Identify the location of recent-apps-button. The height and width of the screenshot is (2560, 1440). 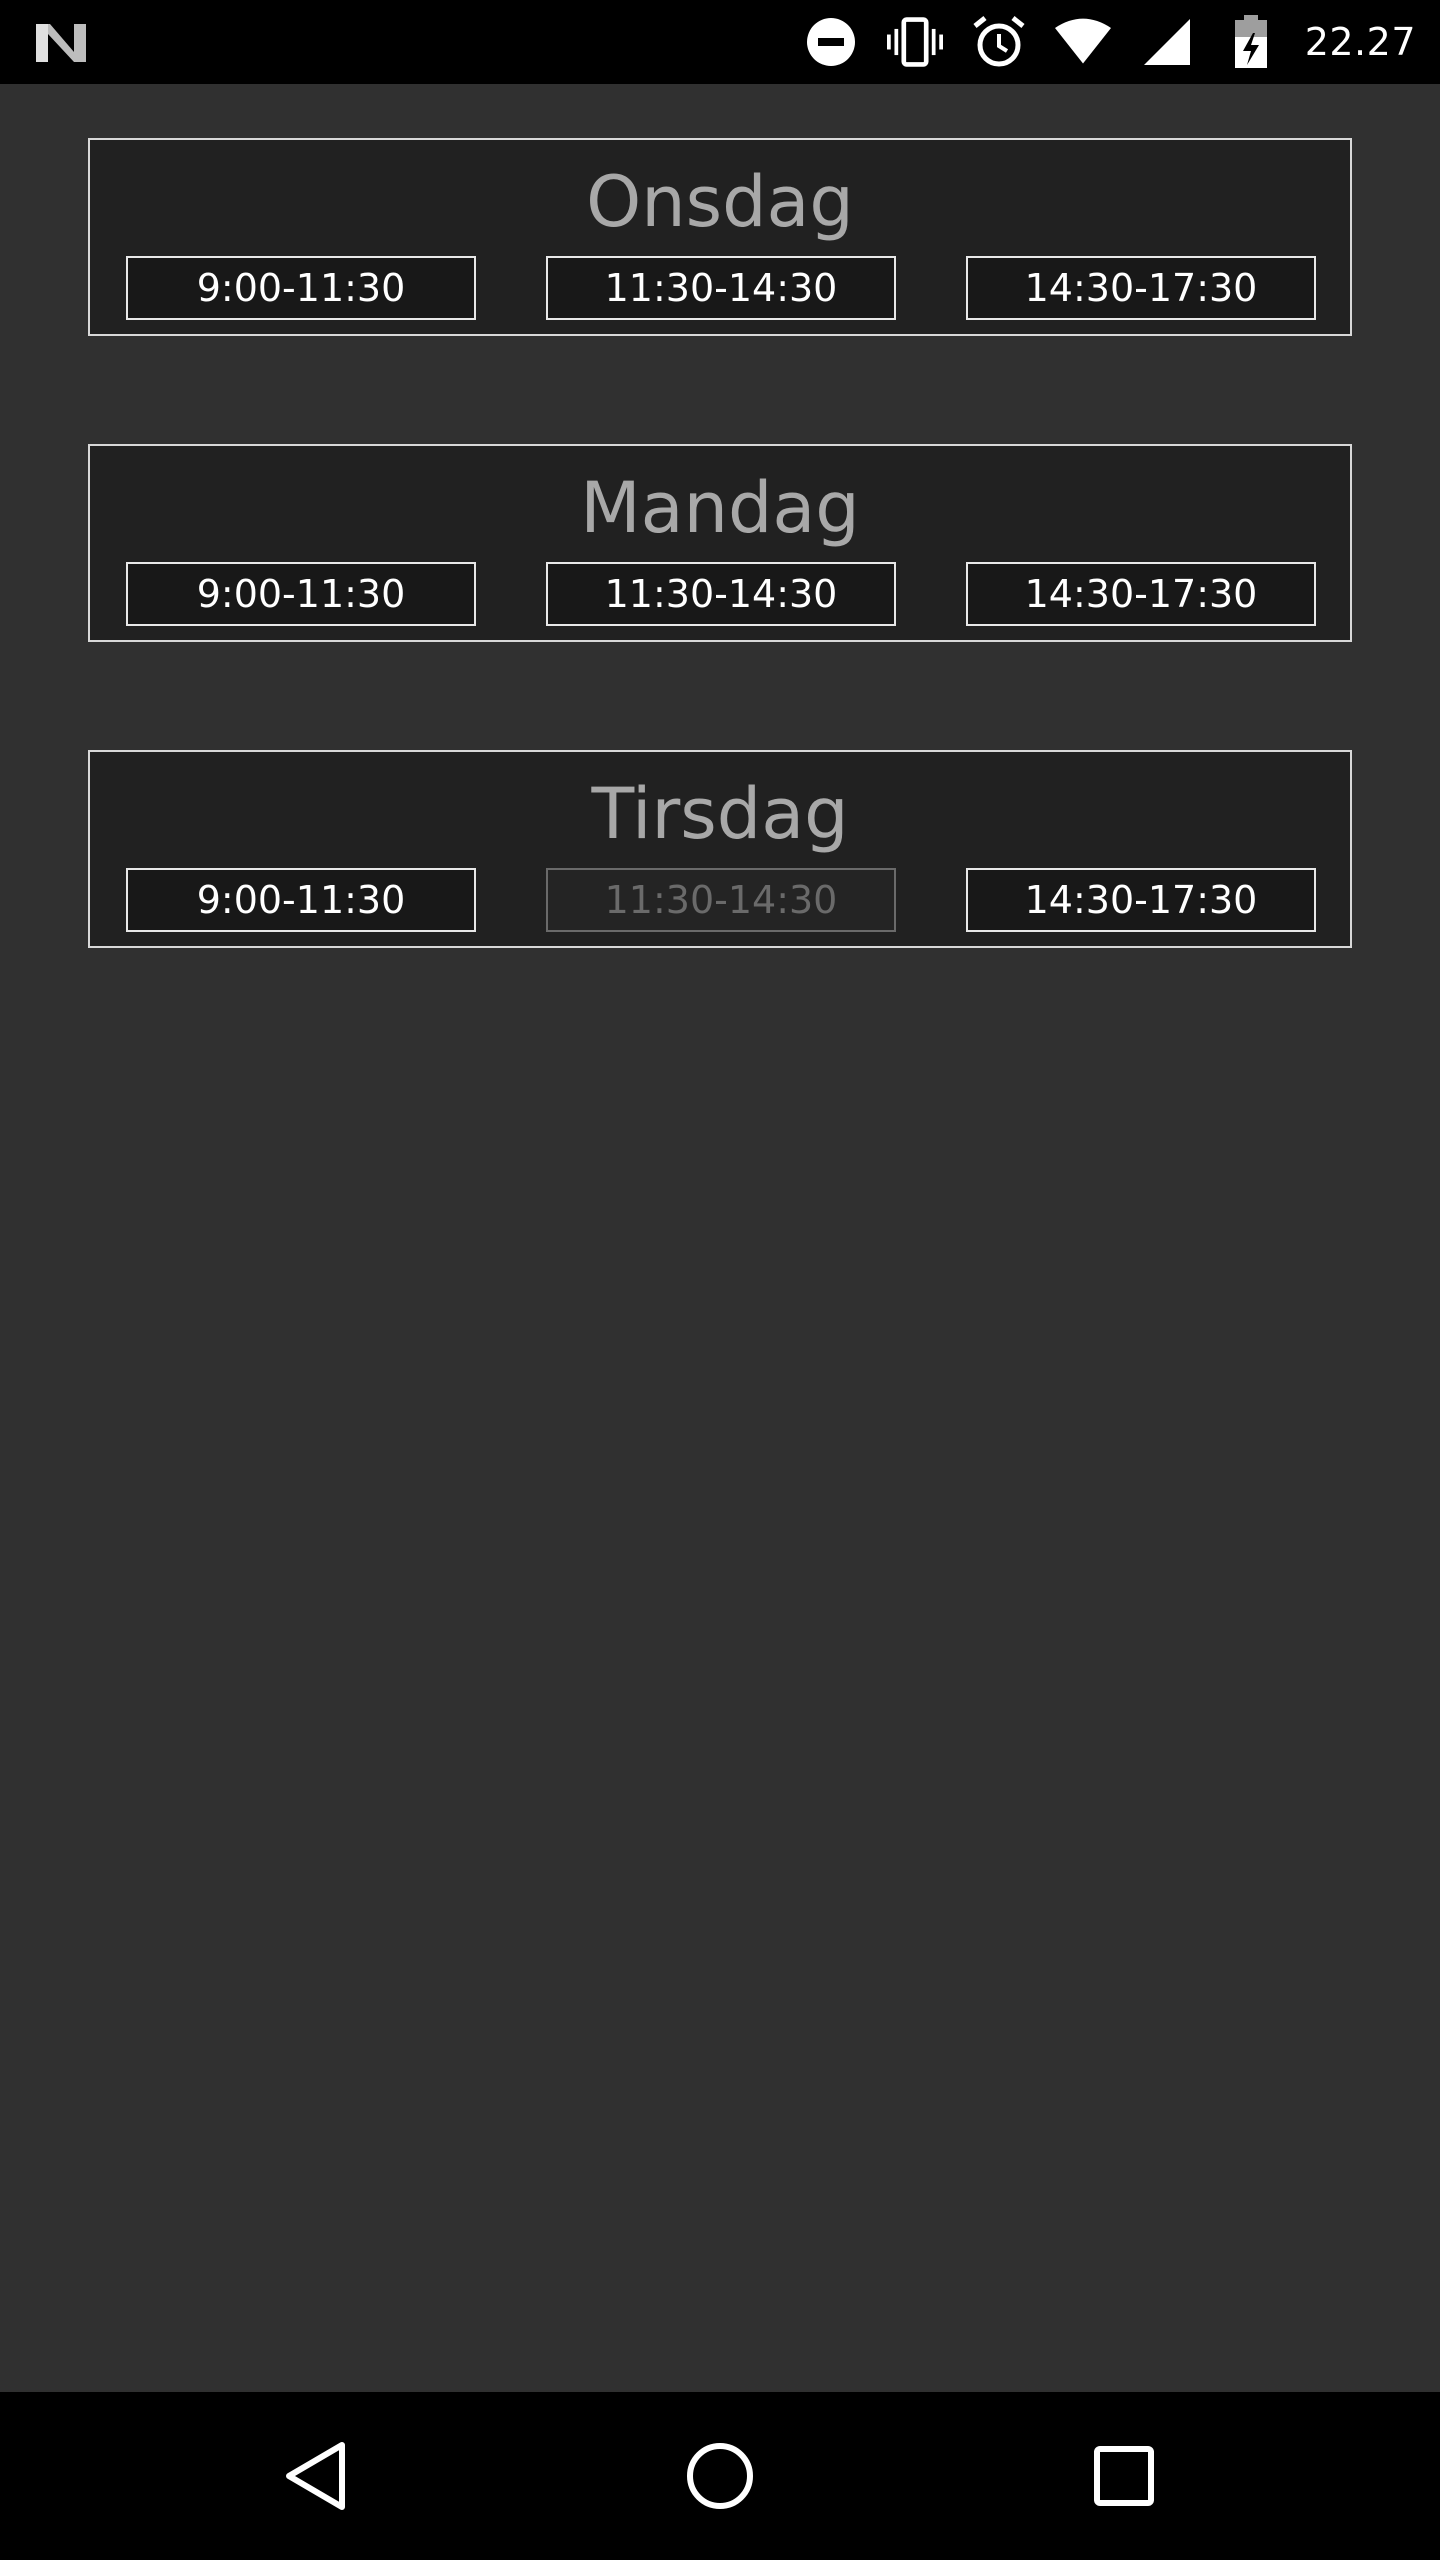
(1124, 2476).